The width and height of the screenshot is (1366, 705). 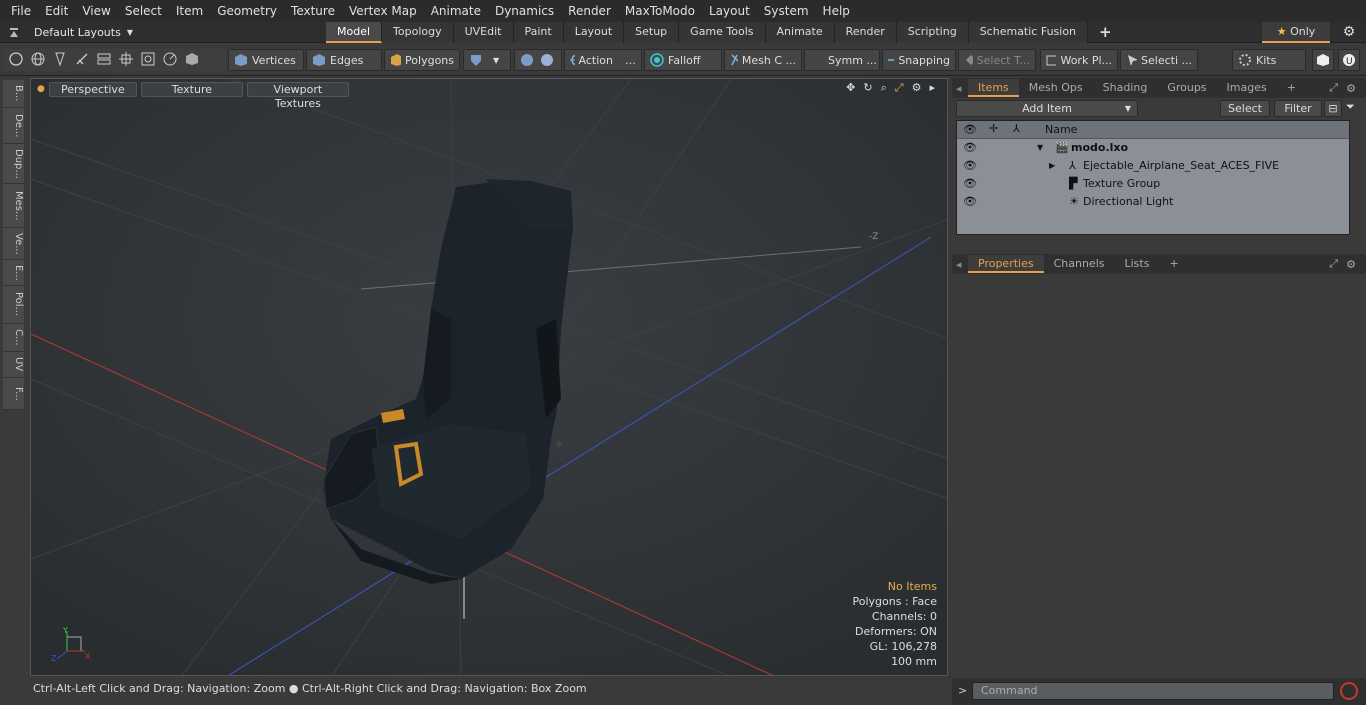 What do you see at coordinates (96, 11) in the screenshot?
I see `menu-view: View` at bounding box center [96, 11].